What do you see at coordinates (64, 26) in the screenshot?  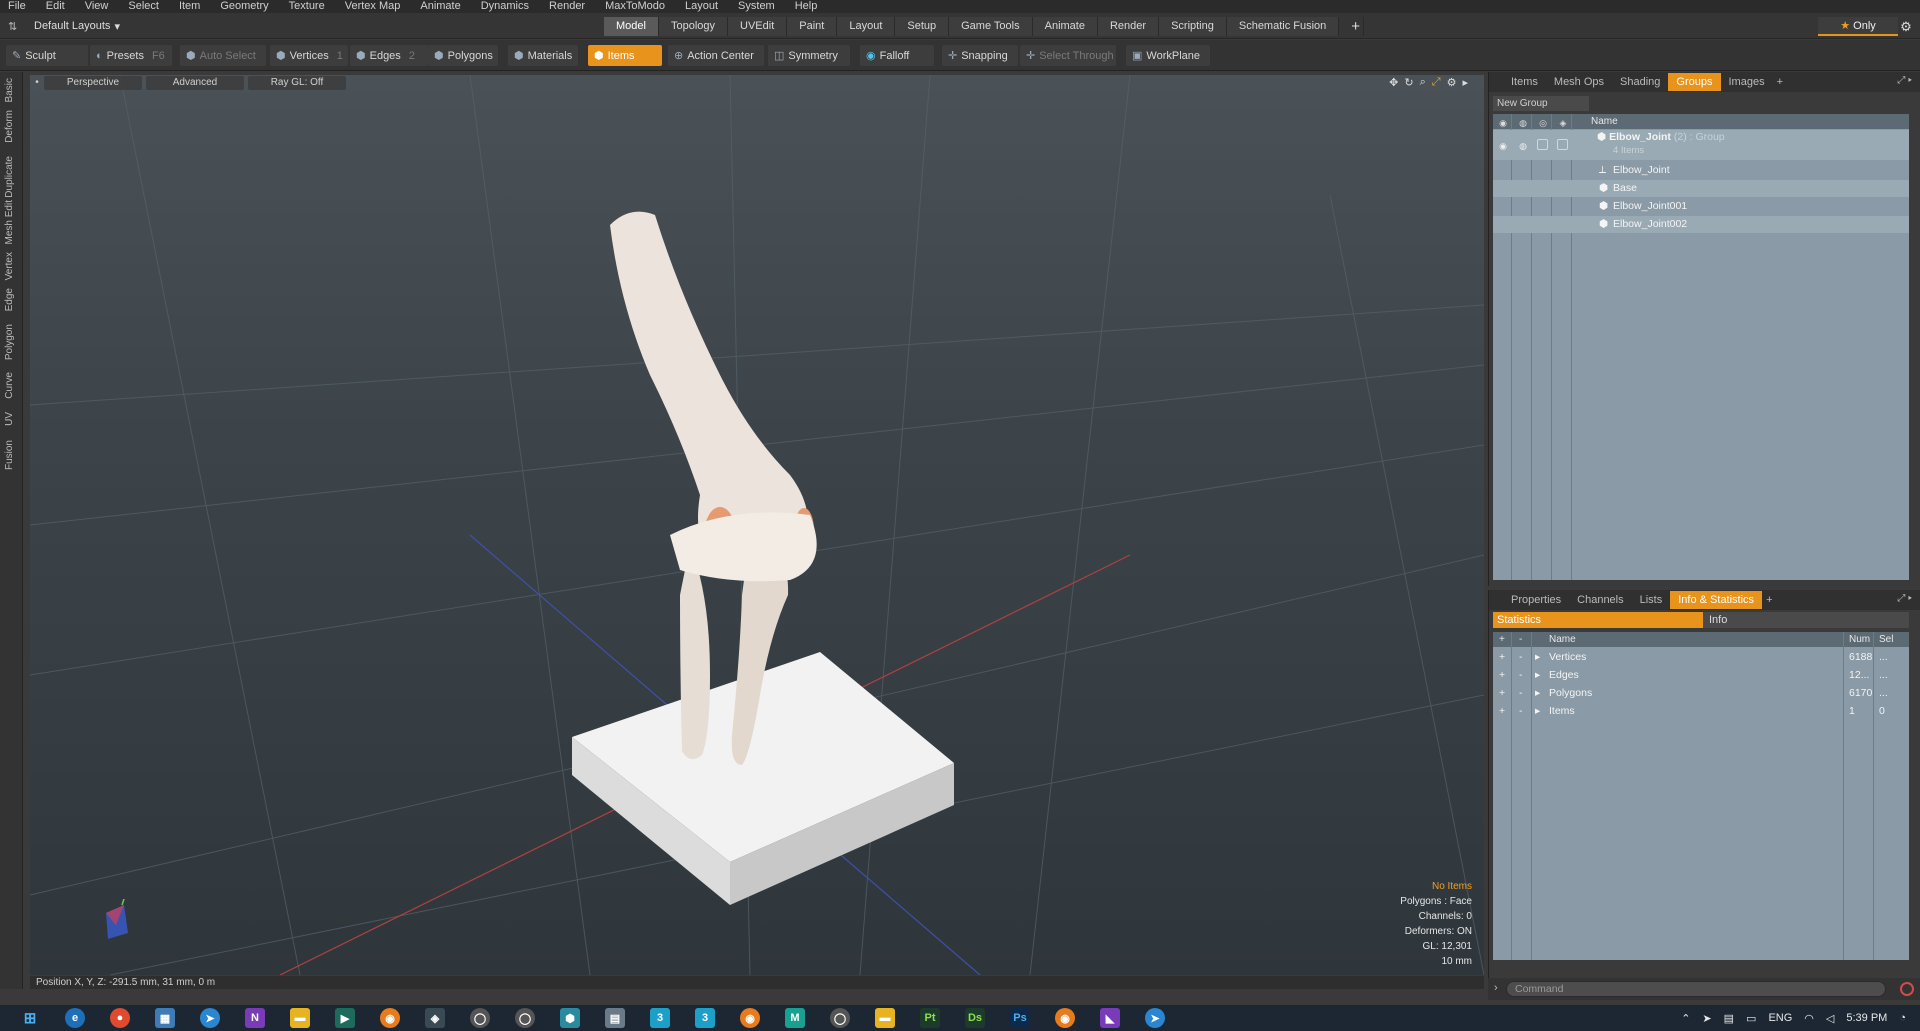 I see `layouts-dropdown: ⇅ Default Layouts ▾` at bounding box center [64, 26].